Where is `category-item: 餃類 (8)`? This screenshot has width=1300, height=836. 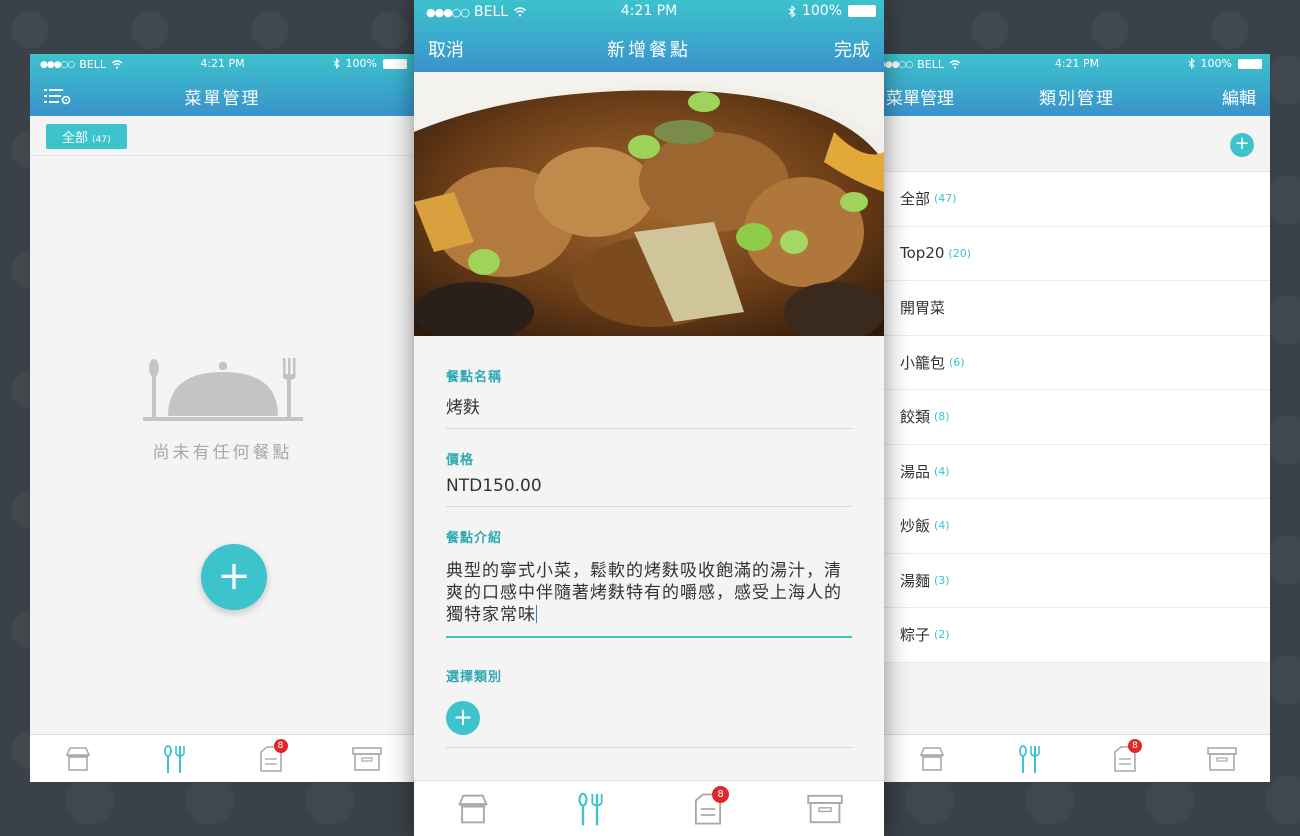
category-item: 餃類 (8) is located at coordinates (1077, 417).